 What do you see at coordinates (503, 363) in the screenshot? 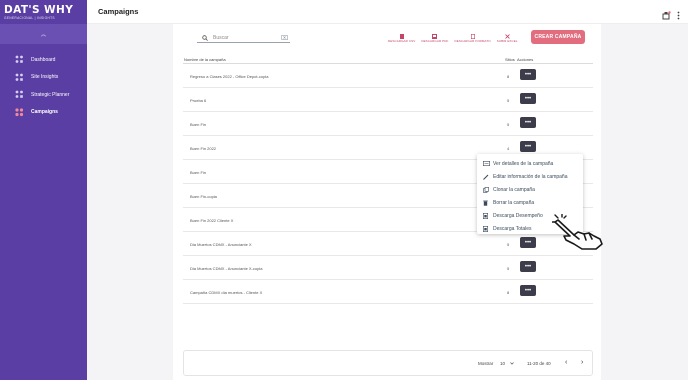
I see `page-size-value: 10` at bounding box center [503, 363].